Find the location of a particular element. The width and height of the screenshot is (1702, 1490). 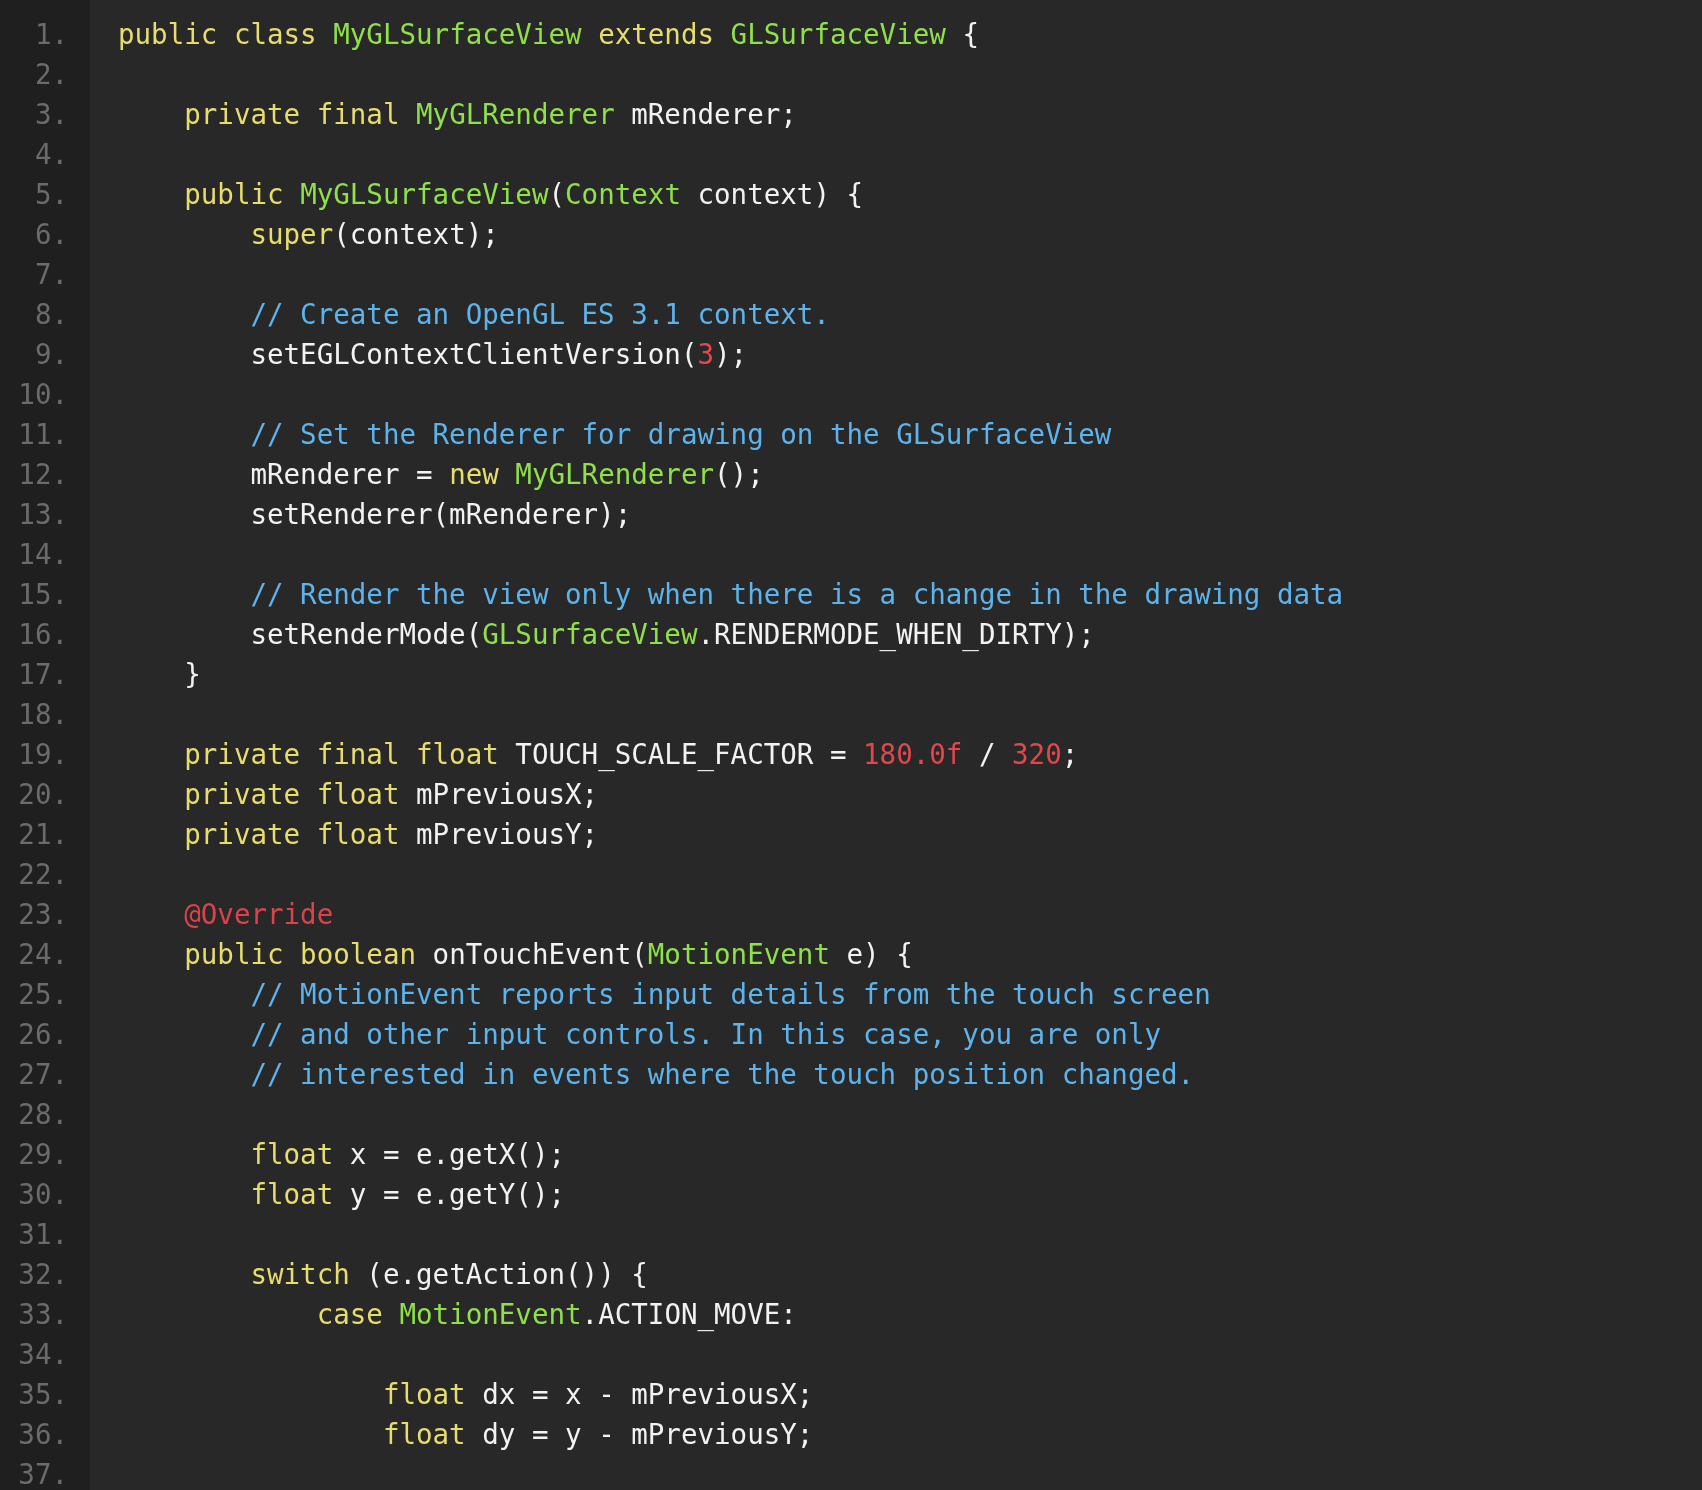

code-text: context) { is located at coordinates (780, 194).